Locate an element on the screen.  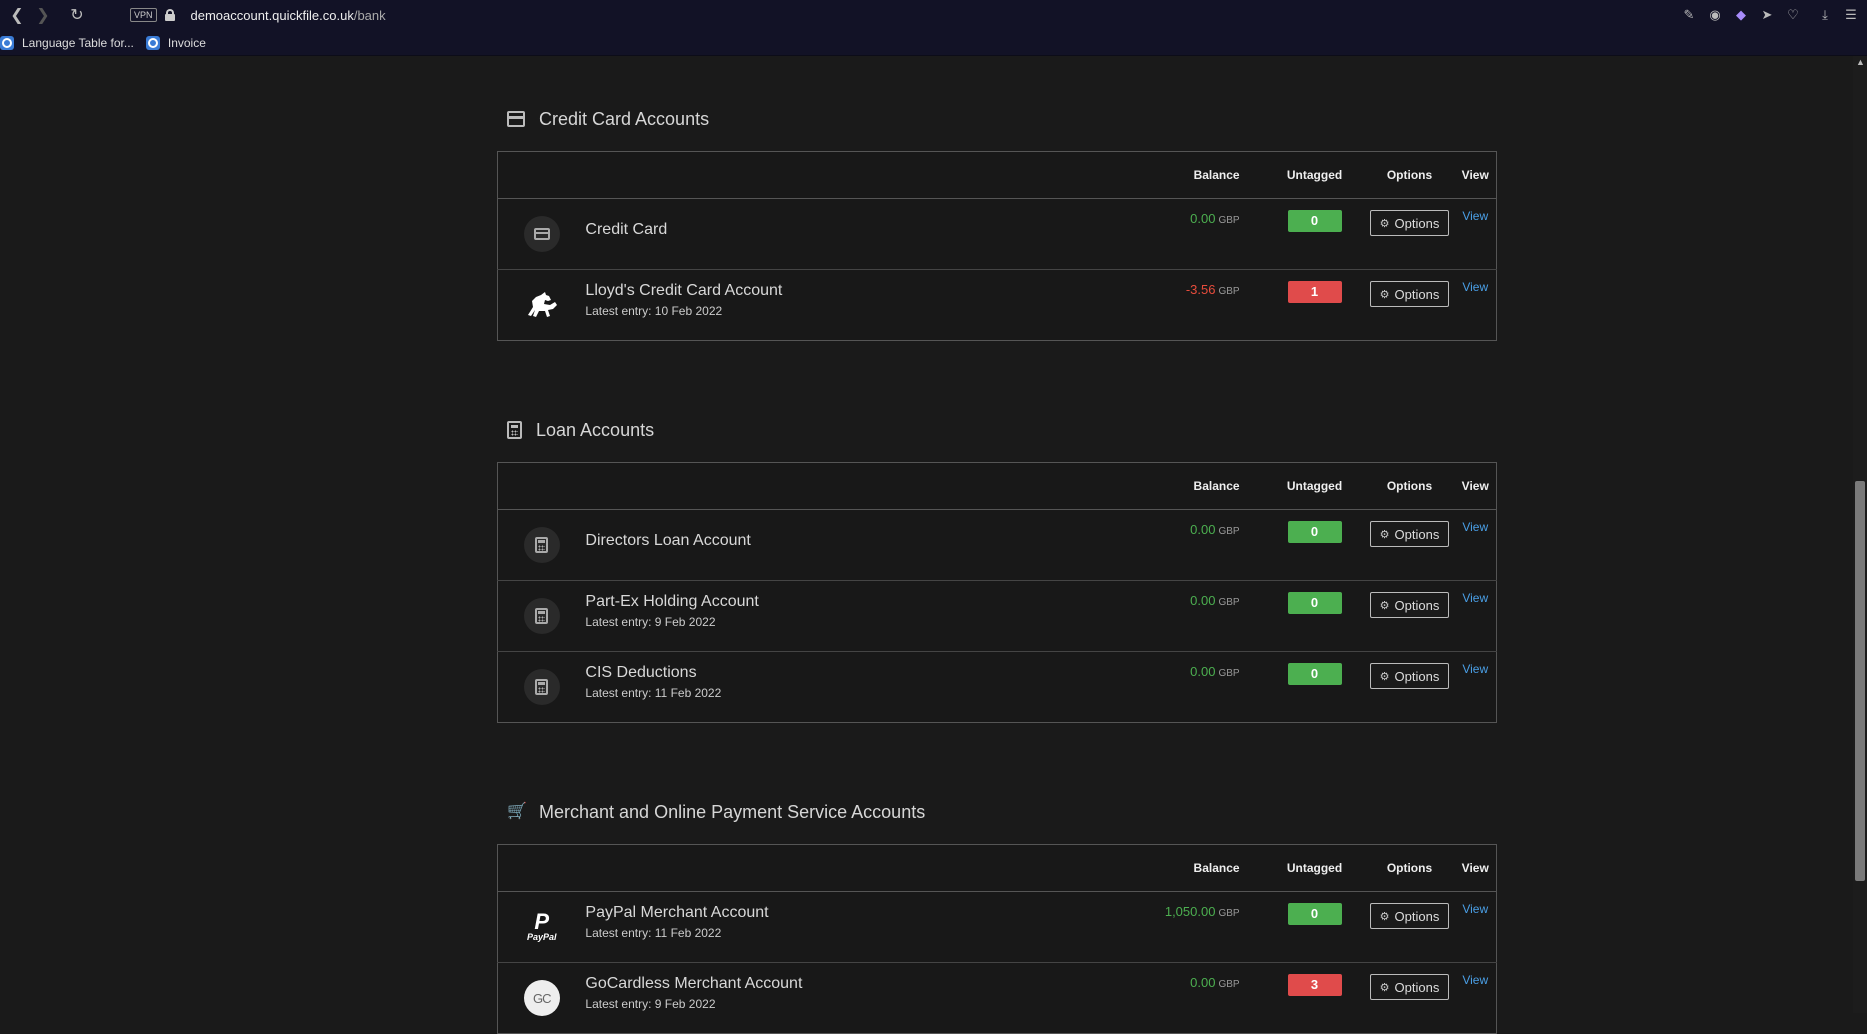
account-name: Part-Ex Holding Account is located at coordinates (844, 602).